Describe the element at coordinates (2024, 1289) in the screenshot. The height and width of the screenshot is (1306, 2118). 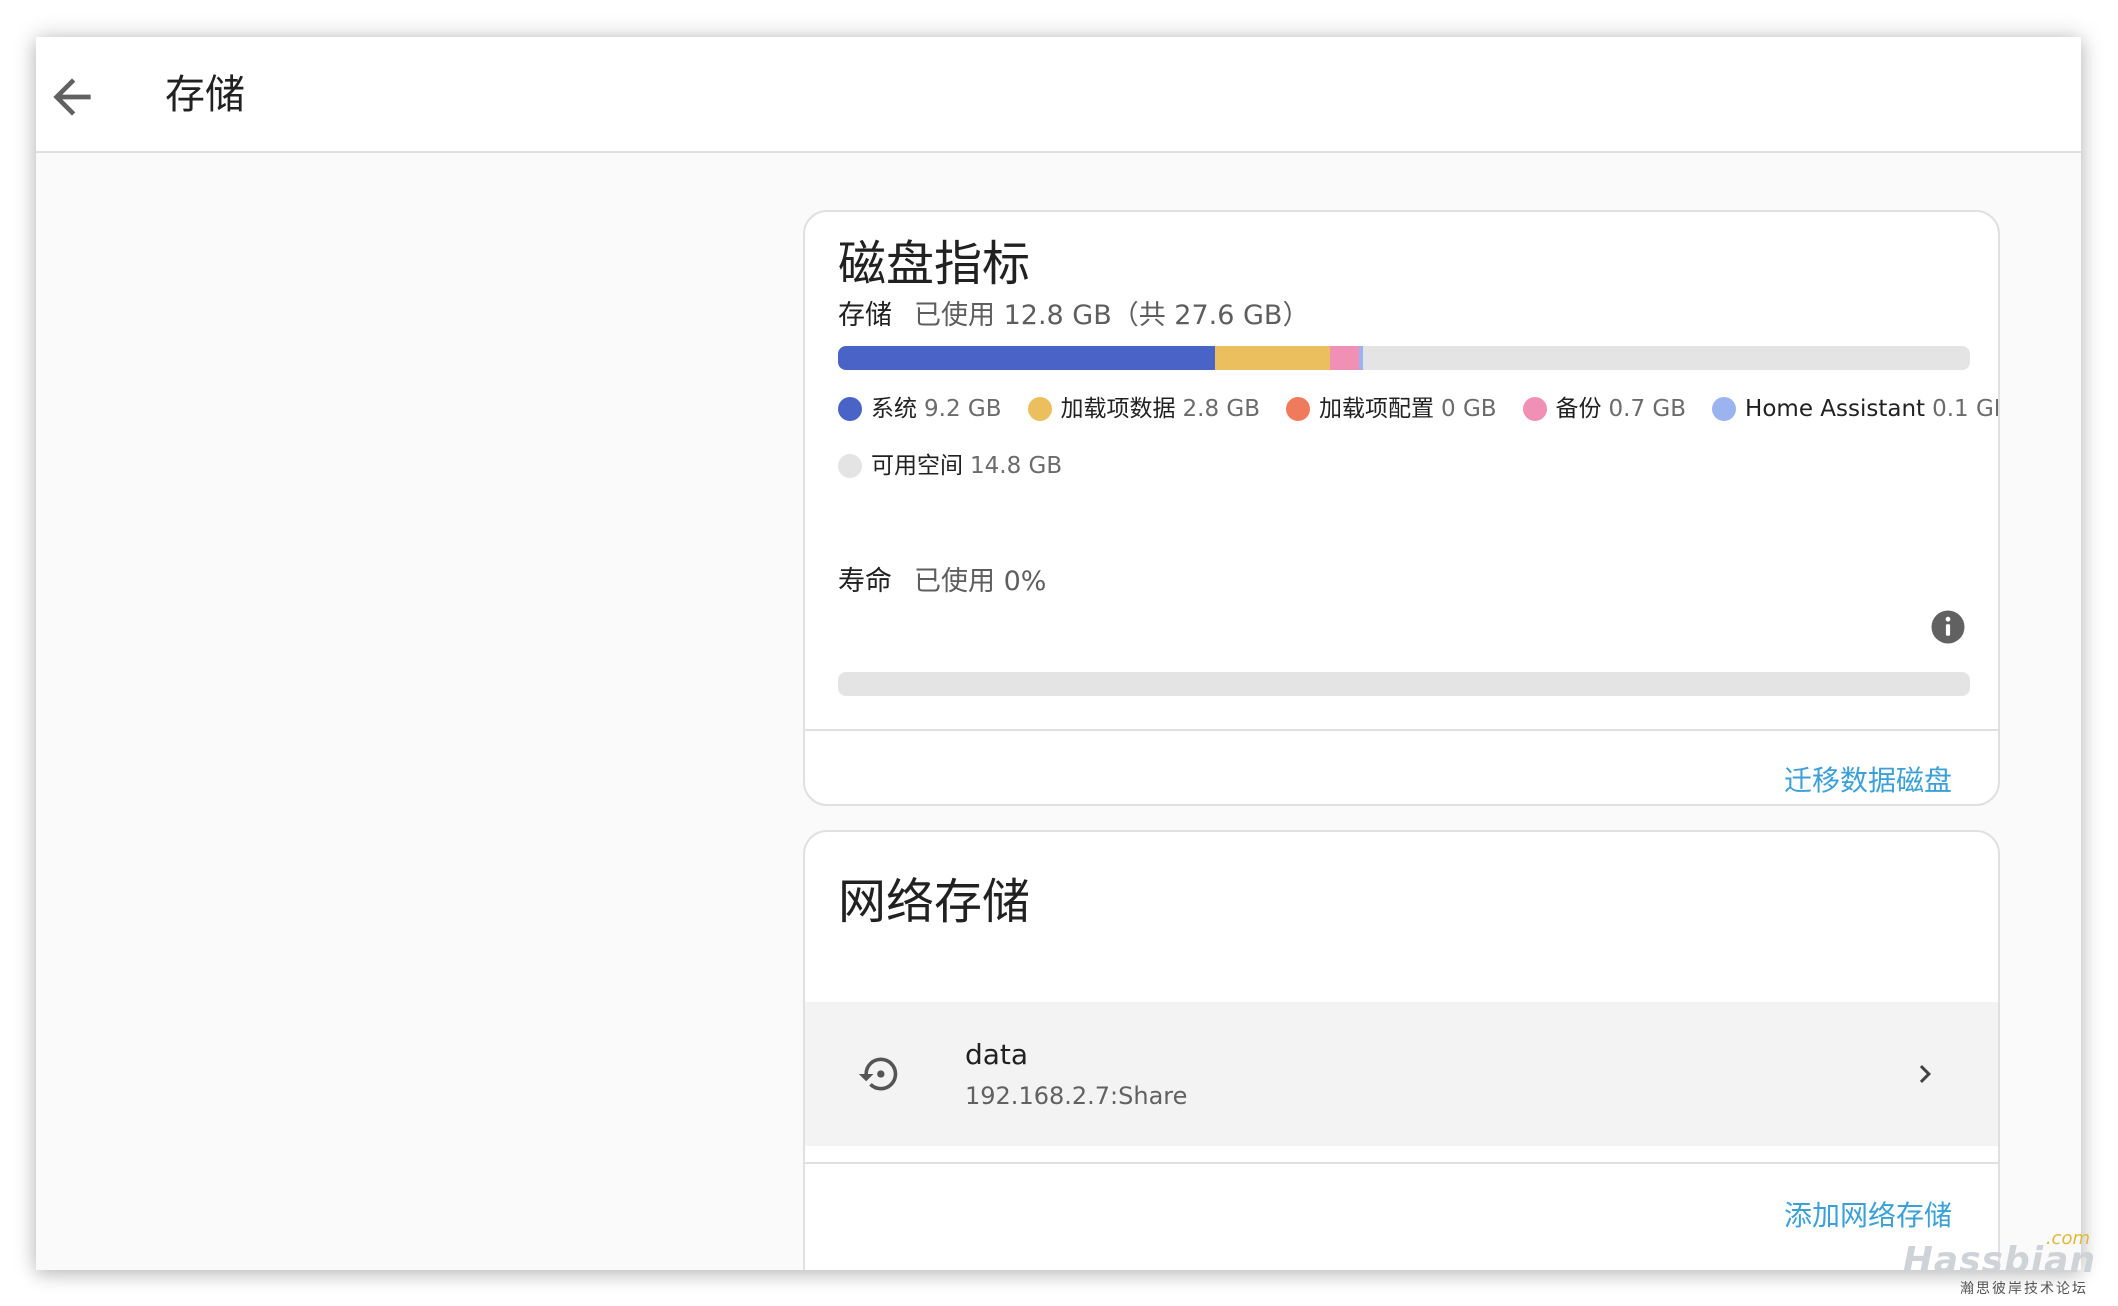
I see `watermark-subtitle: 瀚思彼岸技术论坛` at that location.